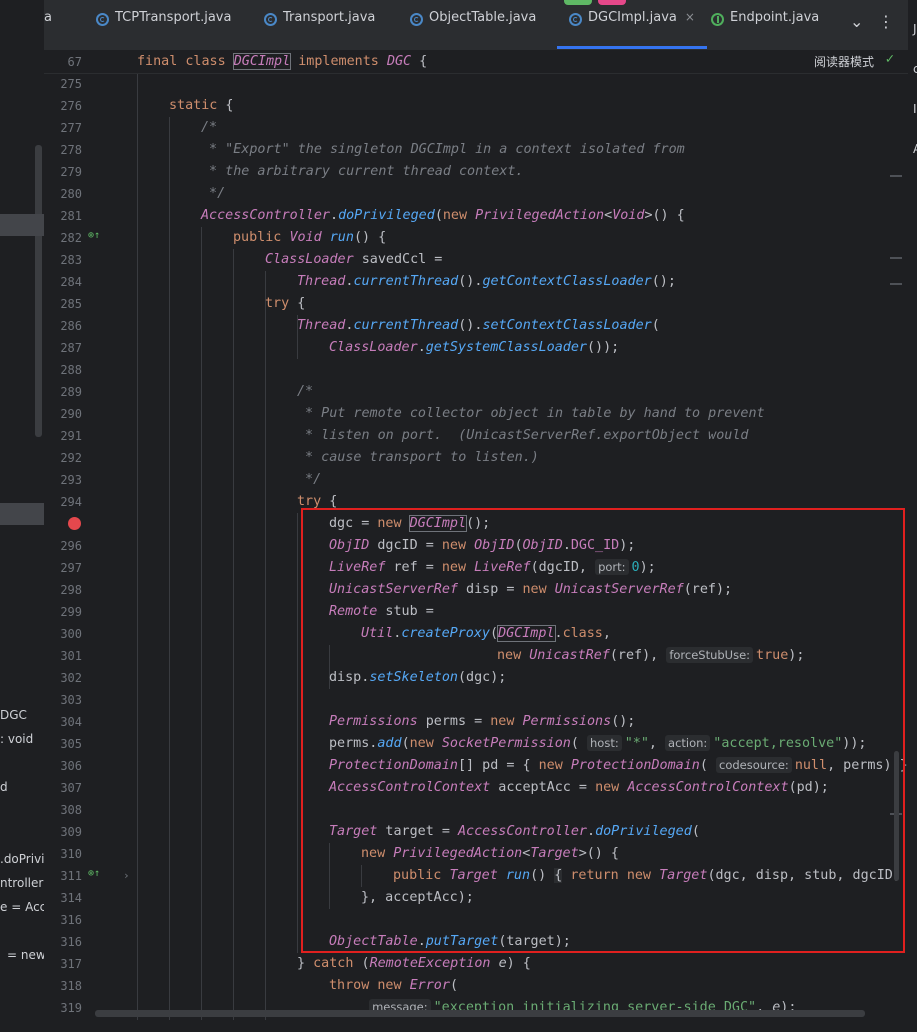 The height and width of the screenshot is (1032, 917). Describe the element at coordinates (886, 21) in the screenshot. I see `more-vertical-icon: ⋮` at that location.